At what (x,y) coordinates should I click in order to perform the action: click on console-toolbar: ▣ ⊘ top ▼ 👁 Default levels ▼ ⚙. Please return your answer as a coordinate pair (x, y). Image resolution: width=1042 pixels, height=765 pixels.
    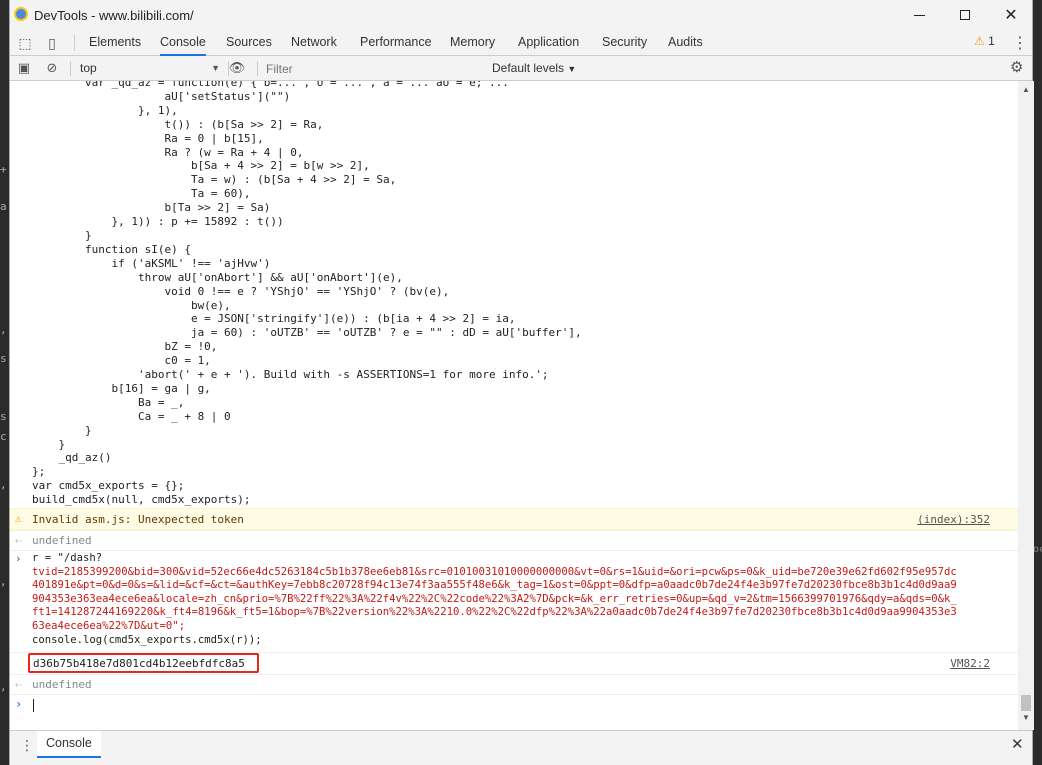
    Looking at the image, I should click on (521, 68).